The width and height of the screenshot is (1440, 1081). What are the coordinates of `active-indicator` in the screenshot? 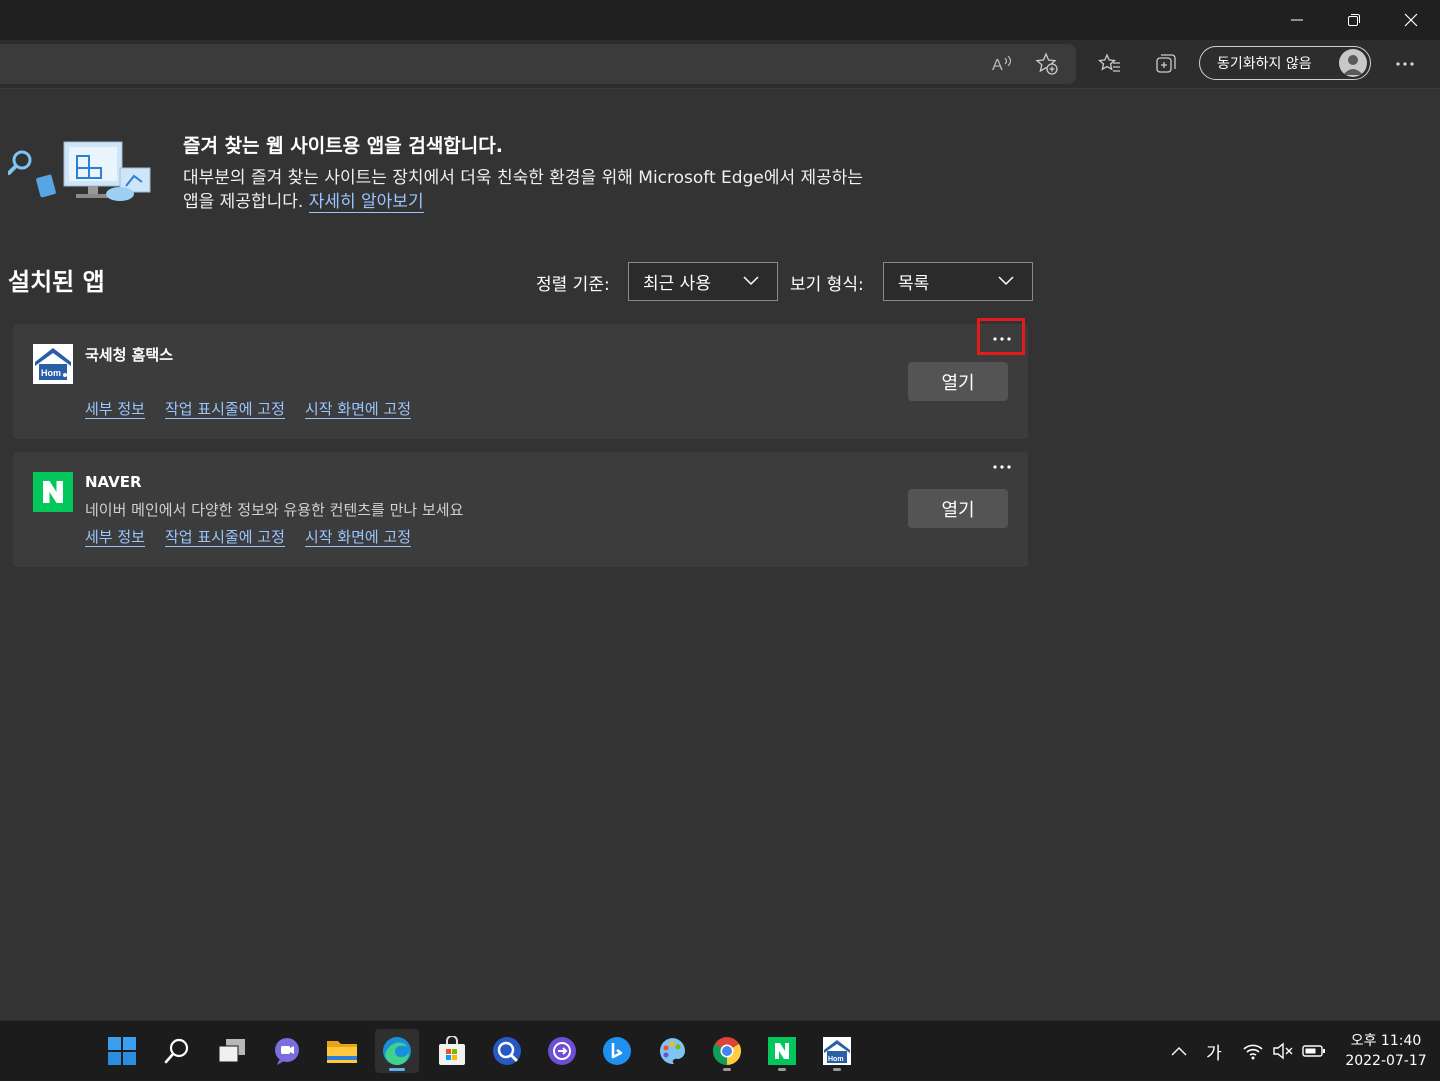 It's located at (397, 1069).